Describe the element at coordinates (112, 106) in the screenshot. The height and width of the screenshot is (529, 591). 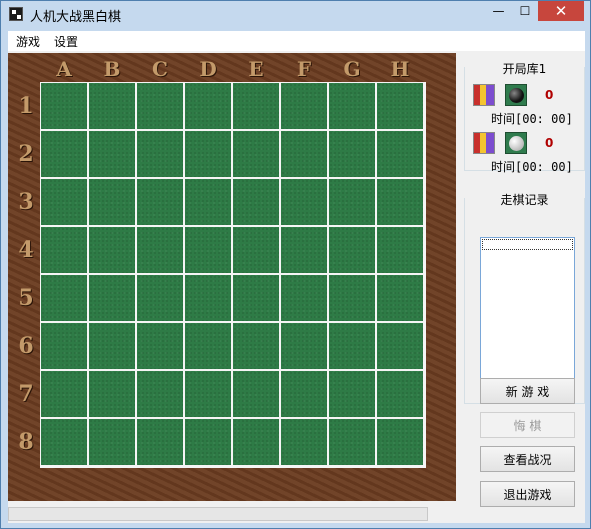
I see `board-cell-b1` at that location.